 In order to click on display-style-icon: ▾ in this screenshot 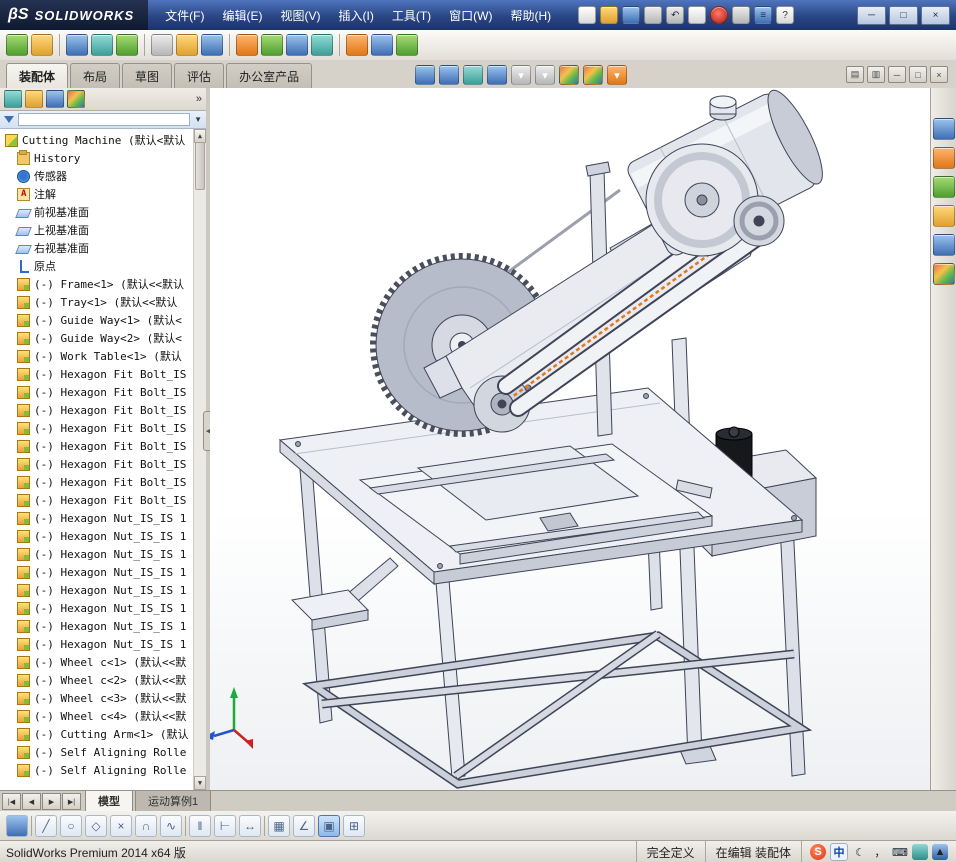, I will do `click(545, 75)`.